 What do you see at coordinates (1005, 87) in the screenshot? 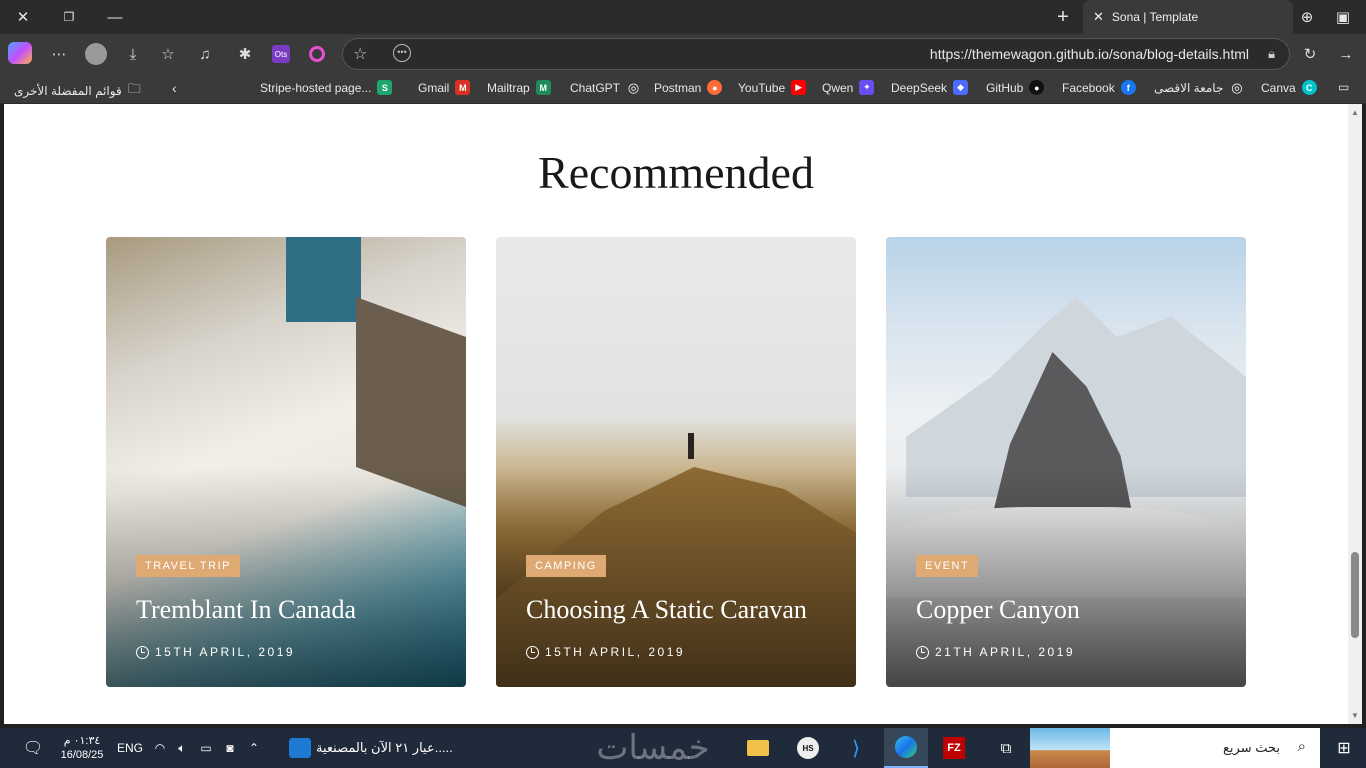
I see `bookmark-label: GitHub` at bounding box center [1005, 87].